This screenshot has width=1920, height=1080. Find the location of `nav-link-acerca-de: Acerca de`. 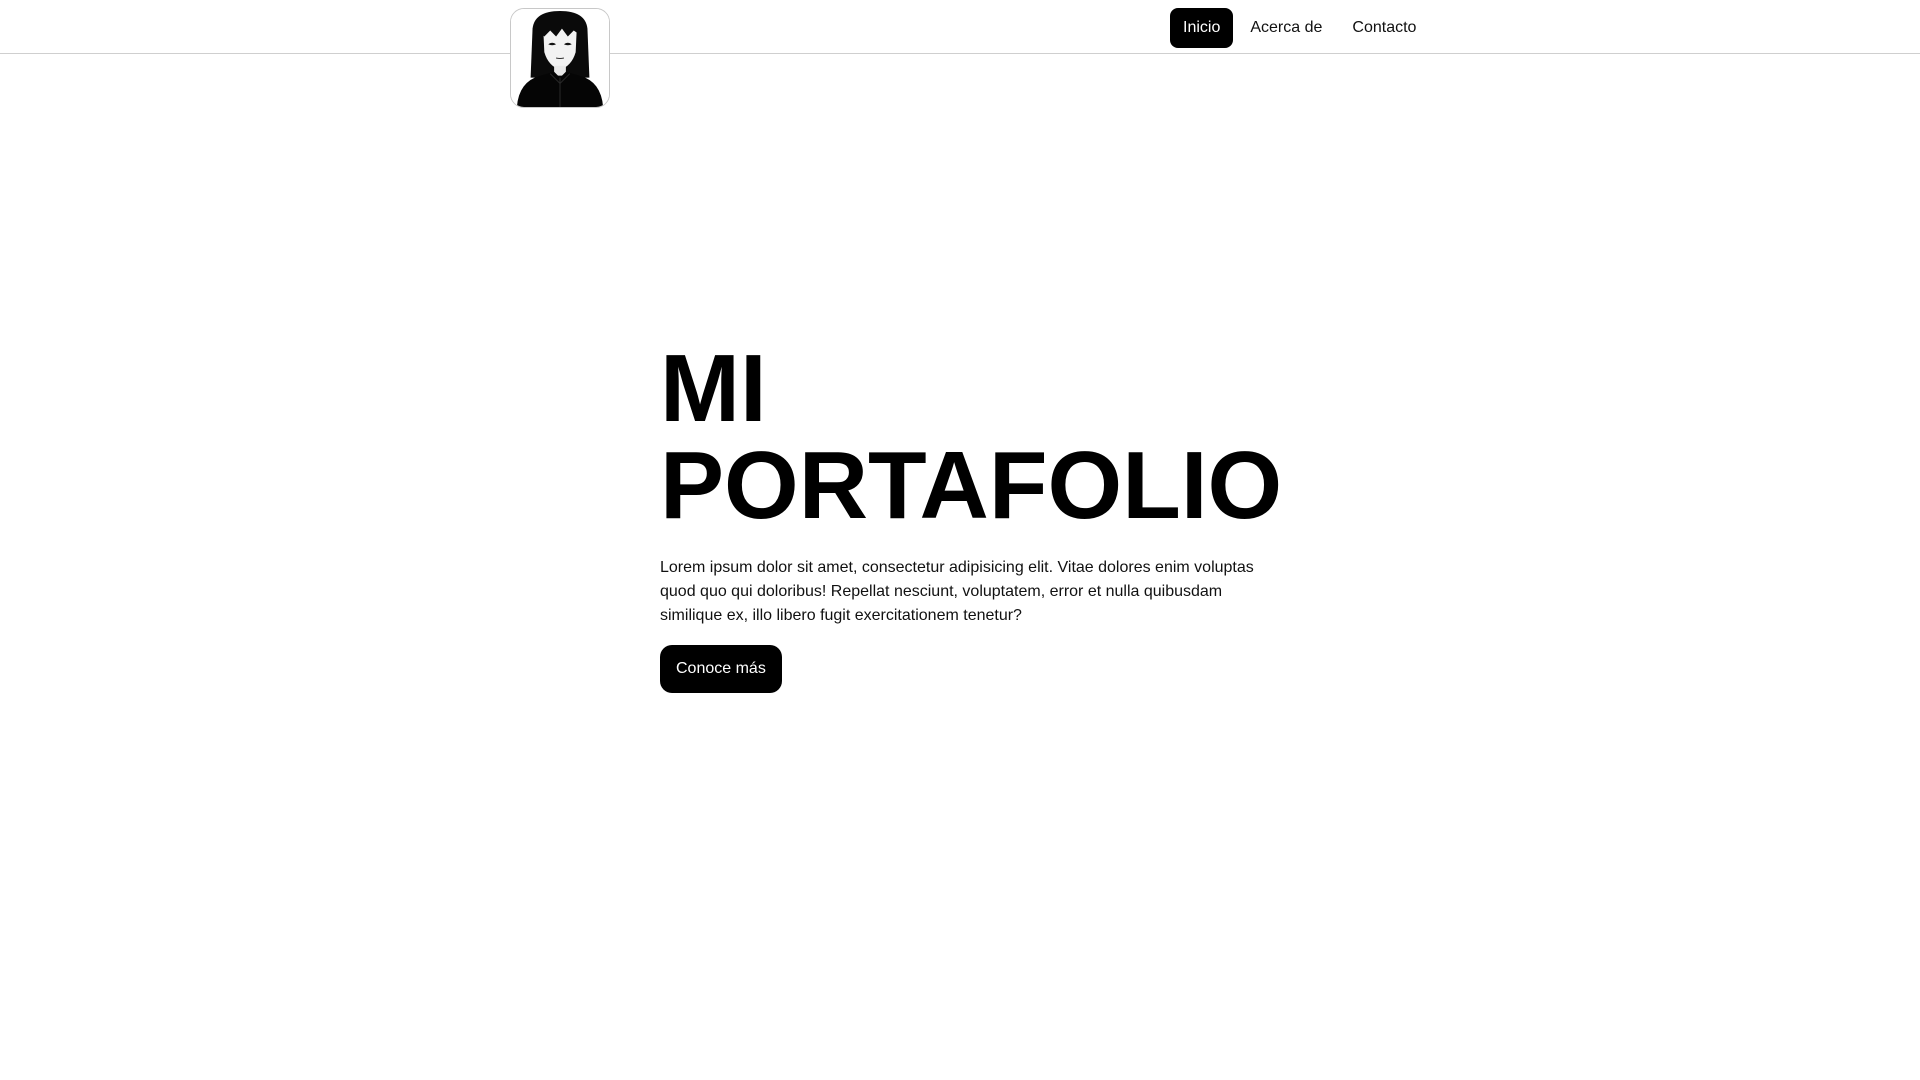

nav-link-acerca-de: Acerca de is located at coordinates (1286, 28).